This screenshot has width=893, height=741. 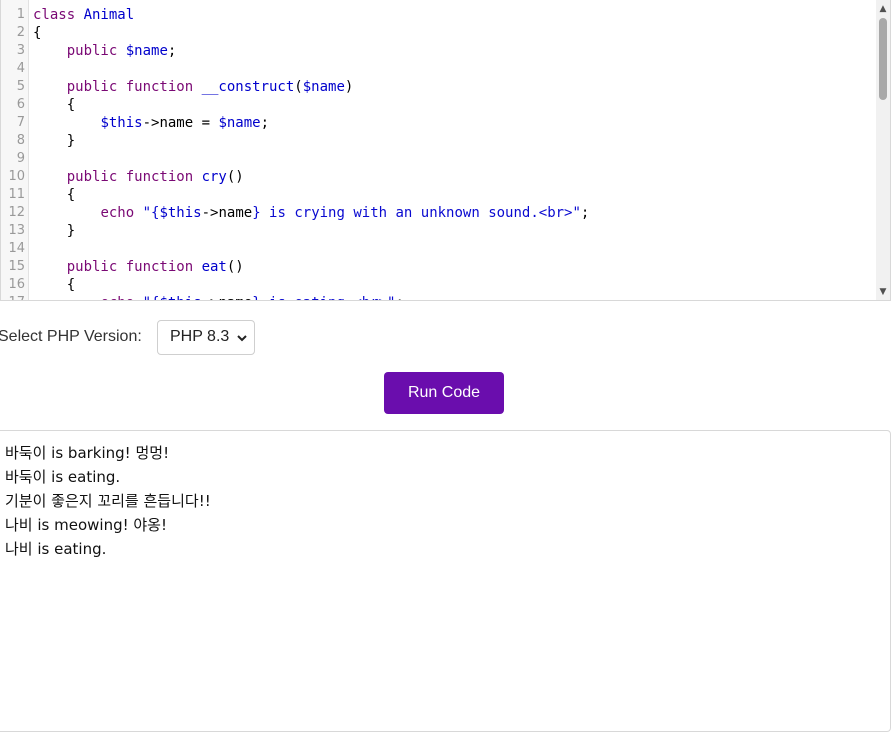 What do you see at coordinates (16, 266) in the screenshot?
I see `line-number: 15` at bounding box center [16, 266].